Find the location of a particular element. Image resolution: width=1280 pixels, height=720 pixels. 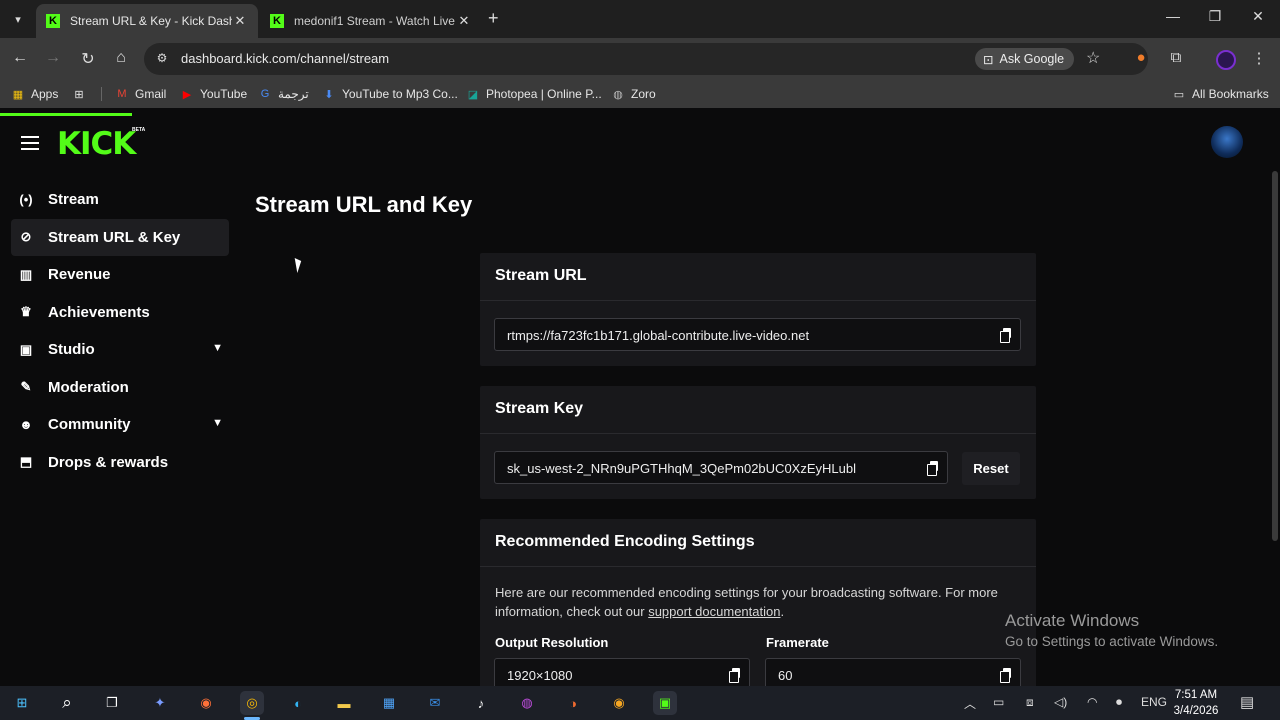

stream-url-heading: Stream URL is located at coordinates (758, 277).